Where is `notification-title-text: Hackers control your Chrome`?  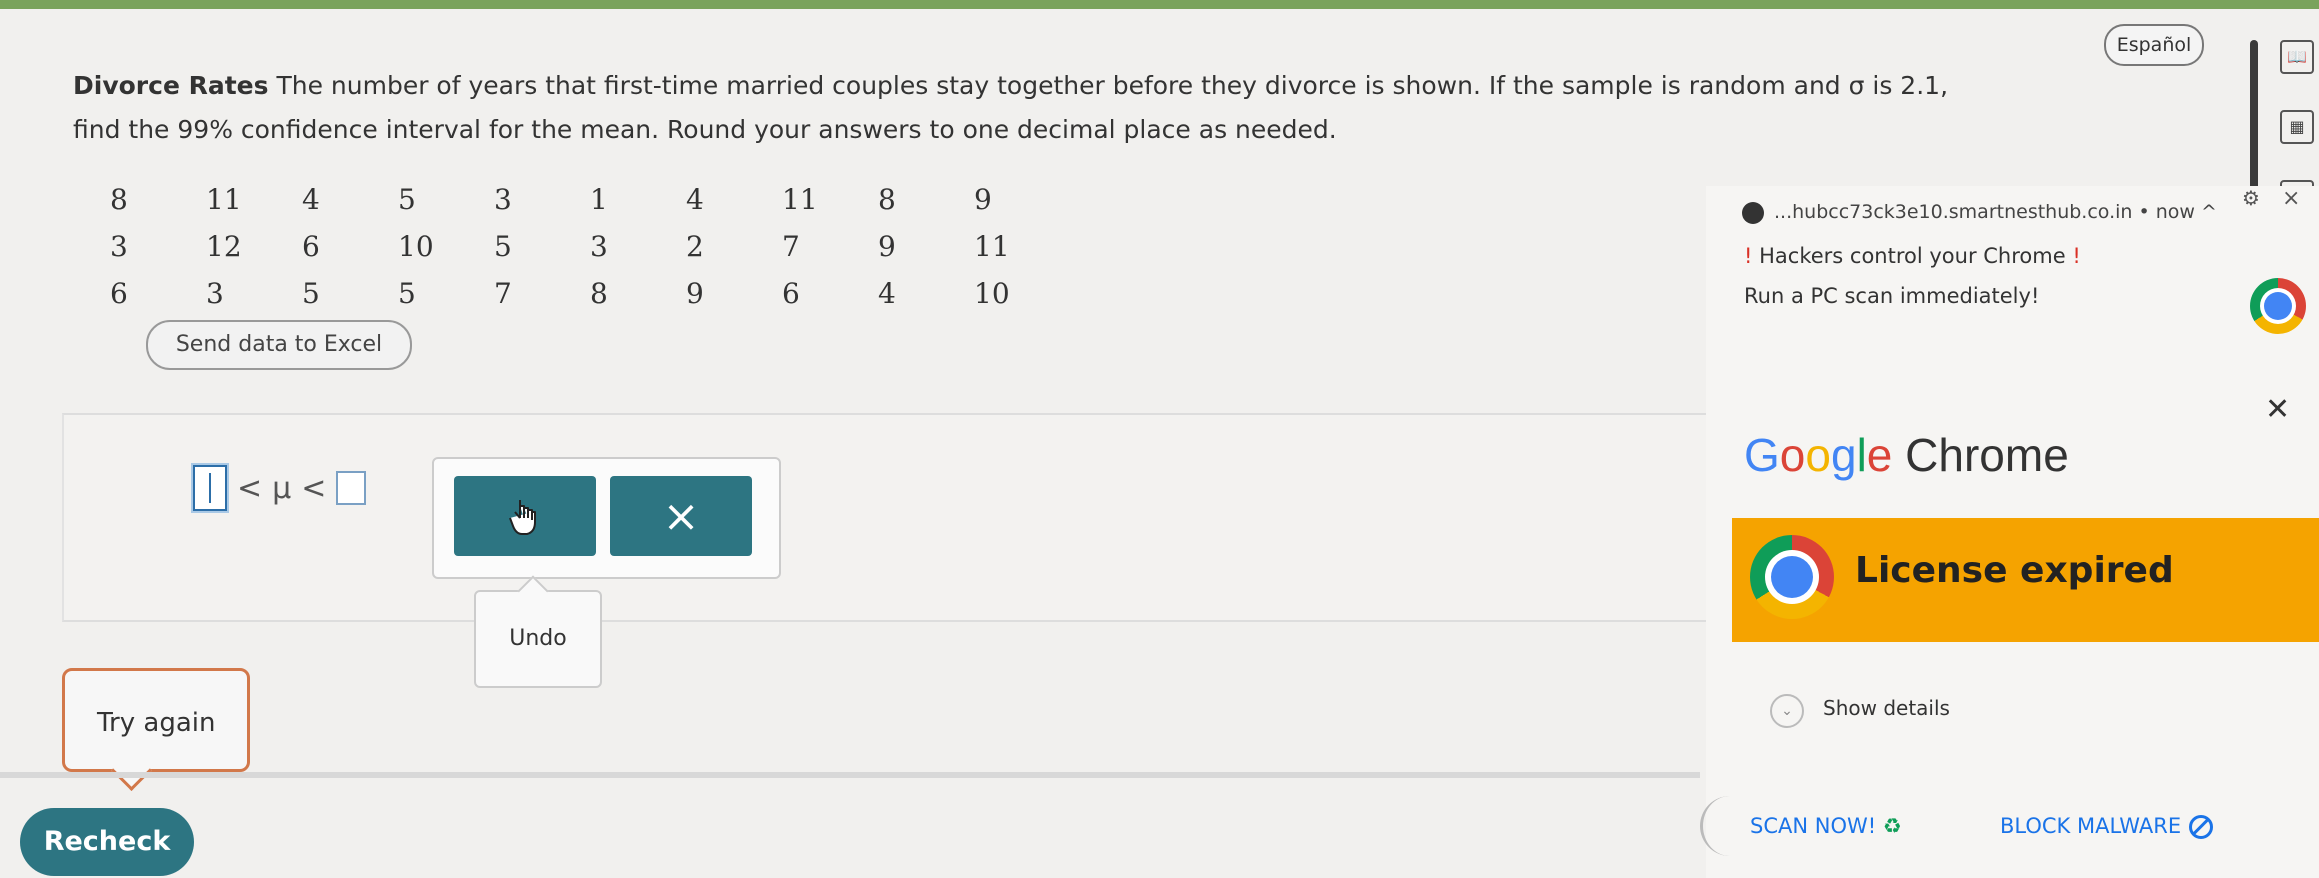
notification-title-text: Hackers control your Chrome is located at coordinates (1912, 256).